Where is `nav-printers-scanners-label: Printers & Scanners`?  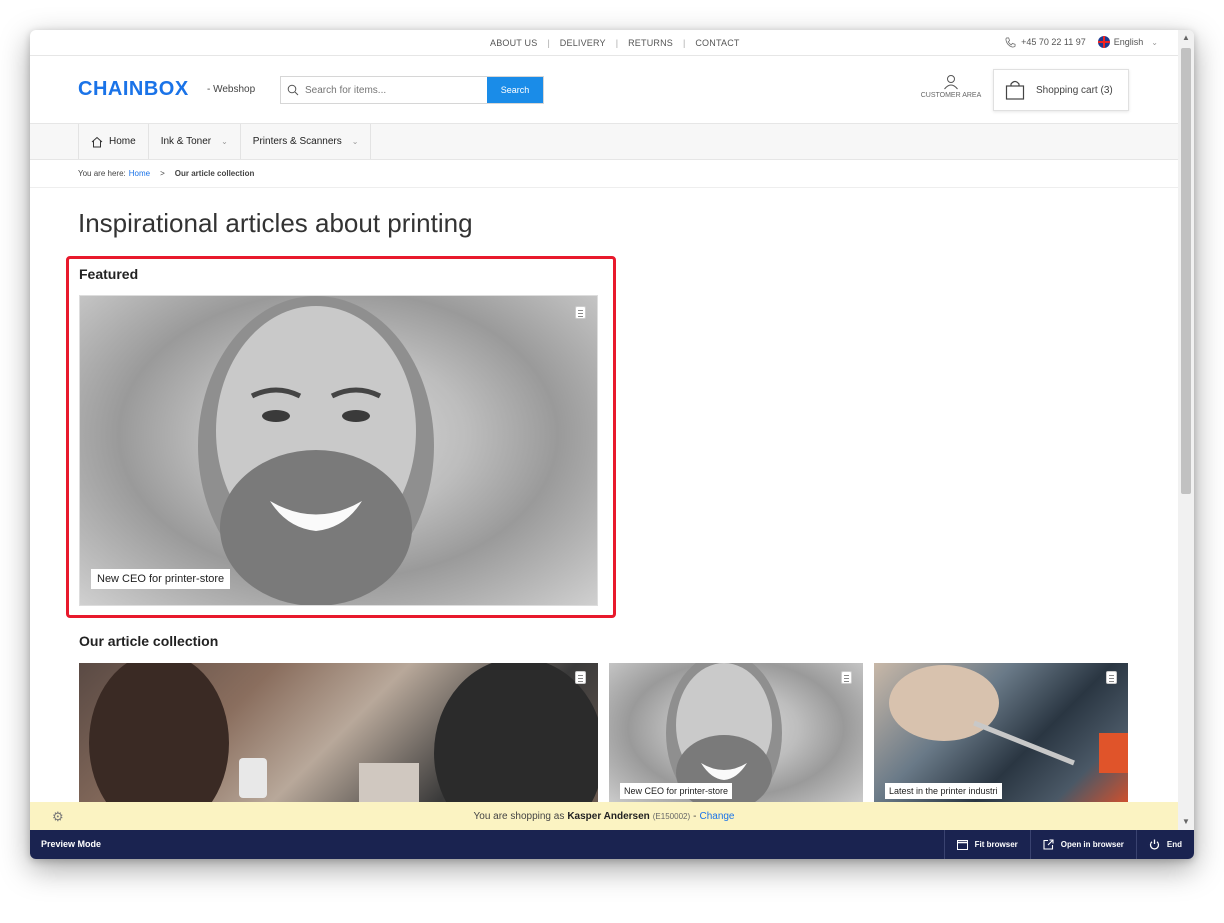
nav-printers-scanners-label: Printers & Scanners is located at coordinates (297, 141).